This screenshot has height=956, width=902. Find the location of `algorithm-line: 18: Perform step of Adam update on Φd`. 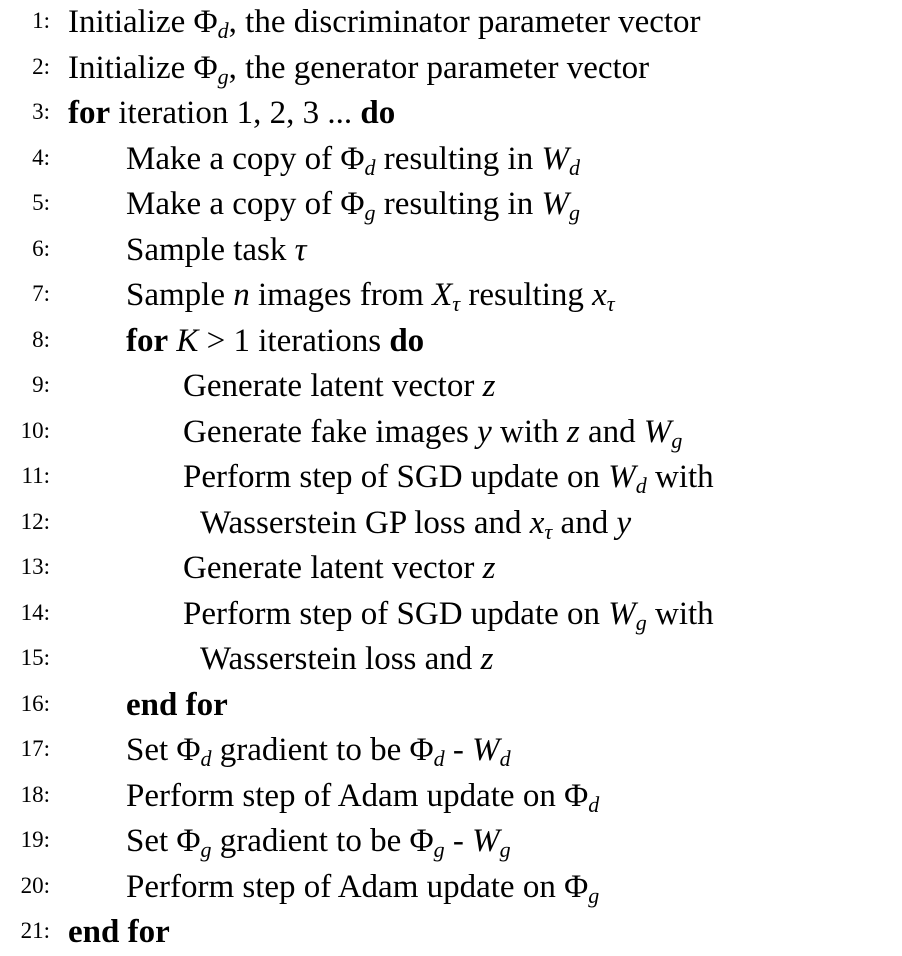

algorithm-line: 18: Perform step of Adam update on Φd is located at coordinates (451, 797).